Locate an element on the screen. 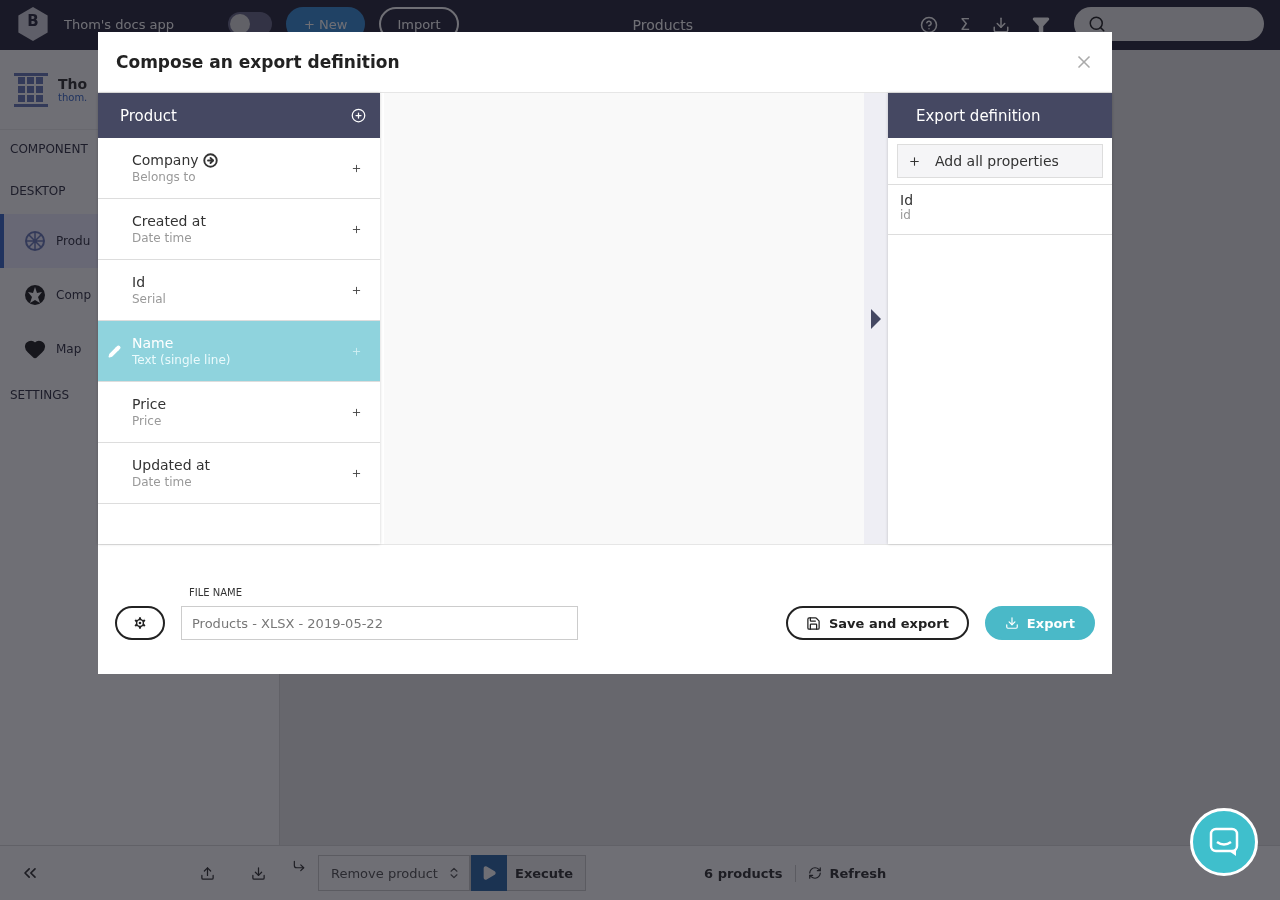  property-name: Price is located at coordinates (149, 404).